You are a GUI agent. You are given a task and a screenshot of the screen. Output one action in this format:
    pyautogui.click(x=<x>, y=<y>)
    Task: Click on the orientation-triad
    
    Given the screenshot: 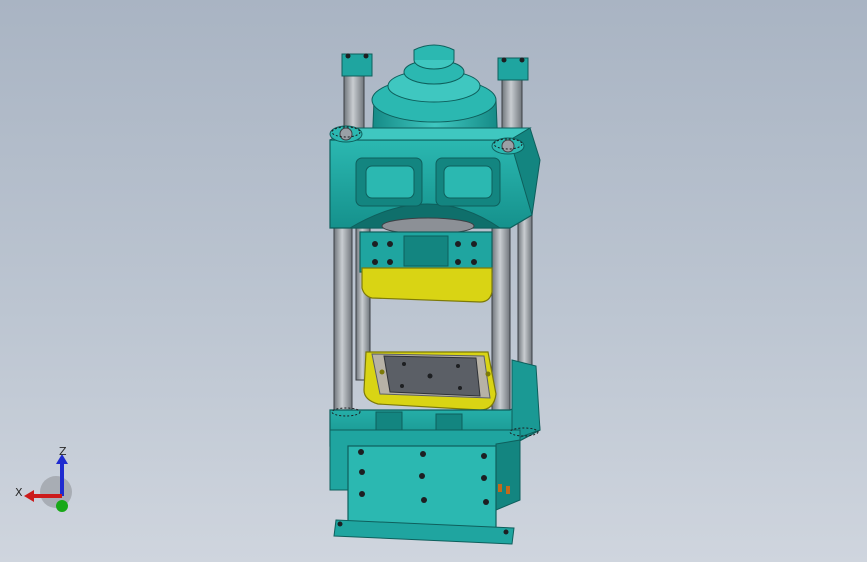 What is the action you would take?
    pyautogui.click(x=52, y=485)
    